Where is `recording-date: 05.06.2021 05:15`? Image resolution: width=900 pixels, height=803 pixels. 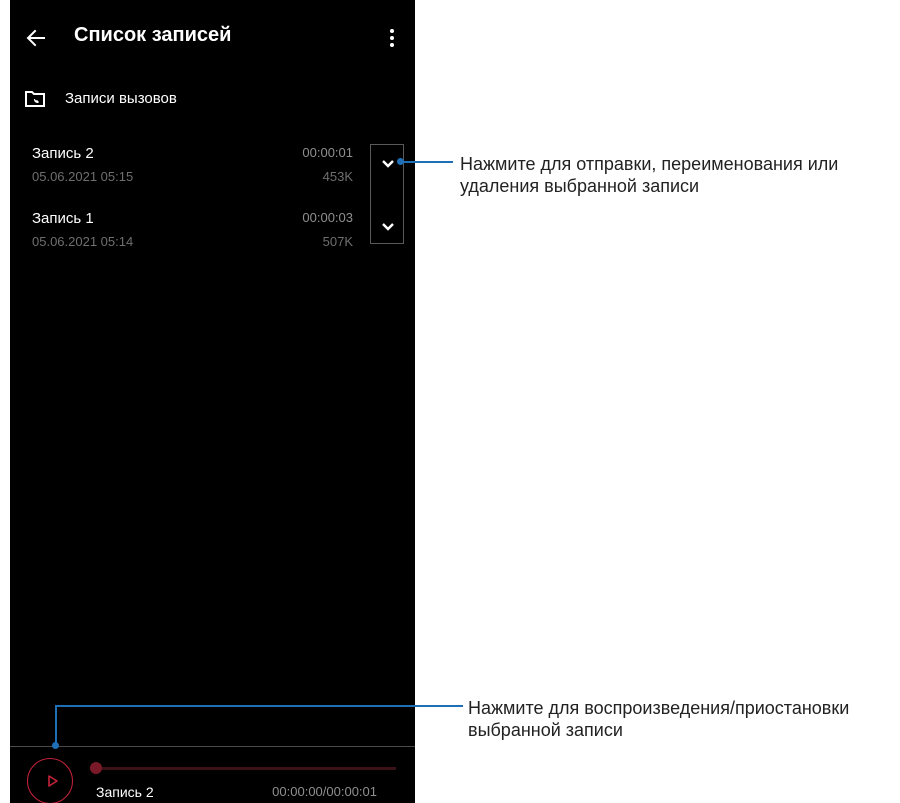 recording-date: 05.06.2021 05:15 is located at coordinates (83, 176).